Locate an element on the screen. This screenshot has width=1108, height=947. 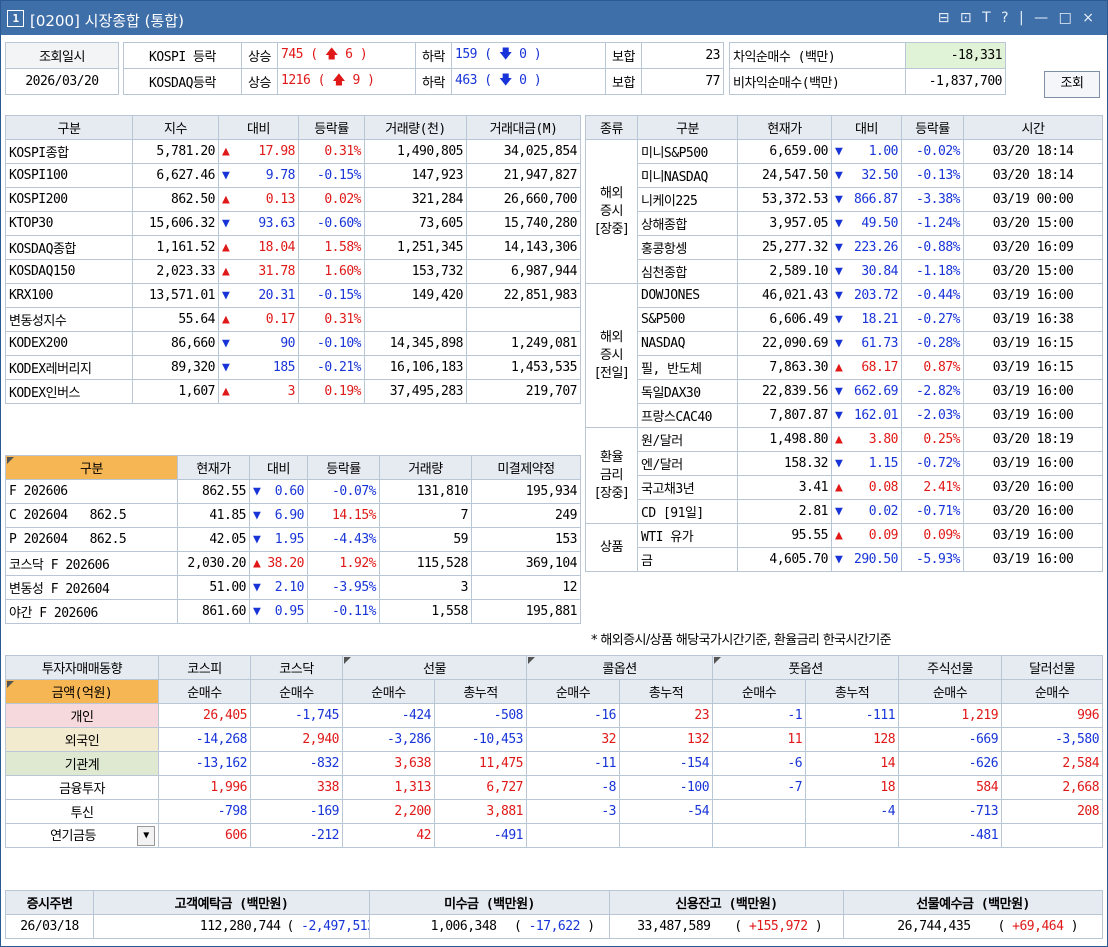
futures-row: P 202604 862.5 42.05 ▼ 1.95 -4.43% 59 153 is located at coordinates (293, 539).